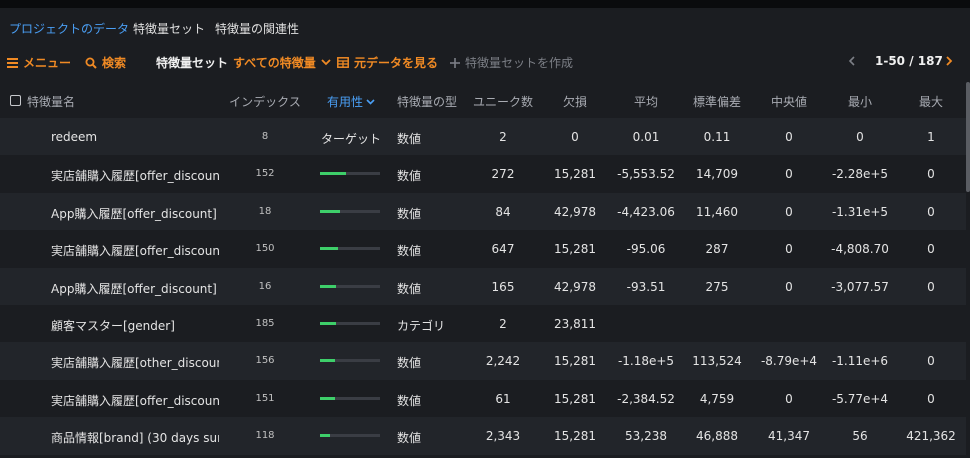 The width and height of the screenshot is (970, 458). What do you see at coordinates (968, 137) in the screenshot?
I see `scrollbar` at bounding box center [968, 137].